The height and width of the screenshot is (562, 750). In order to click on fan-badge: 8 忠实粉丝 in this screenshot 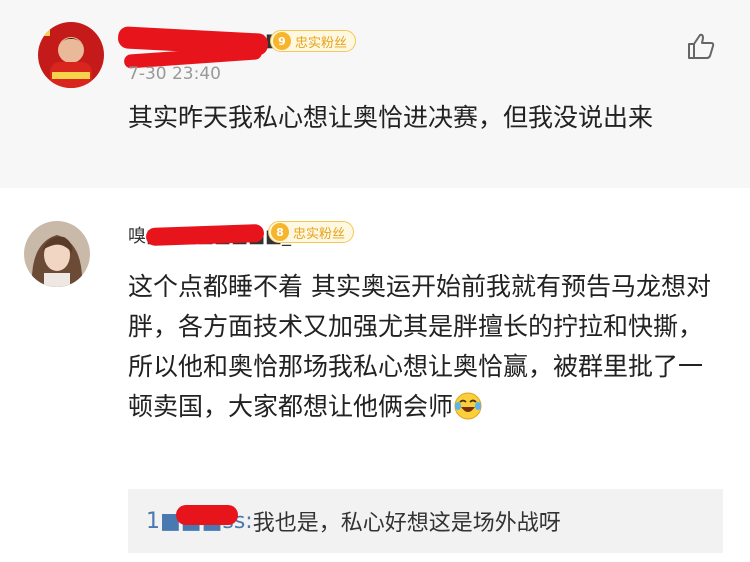, I will do `click(311, 232)`.